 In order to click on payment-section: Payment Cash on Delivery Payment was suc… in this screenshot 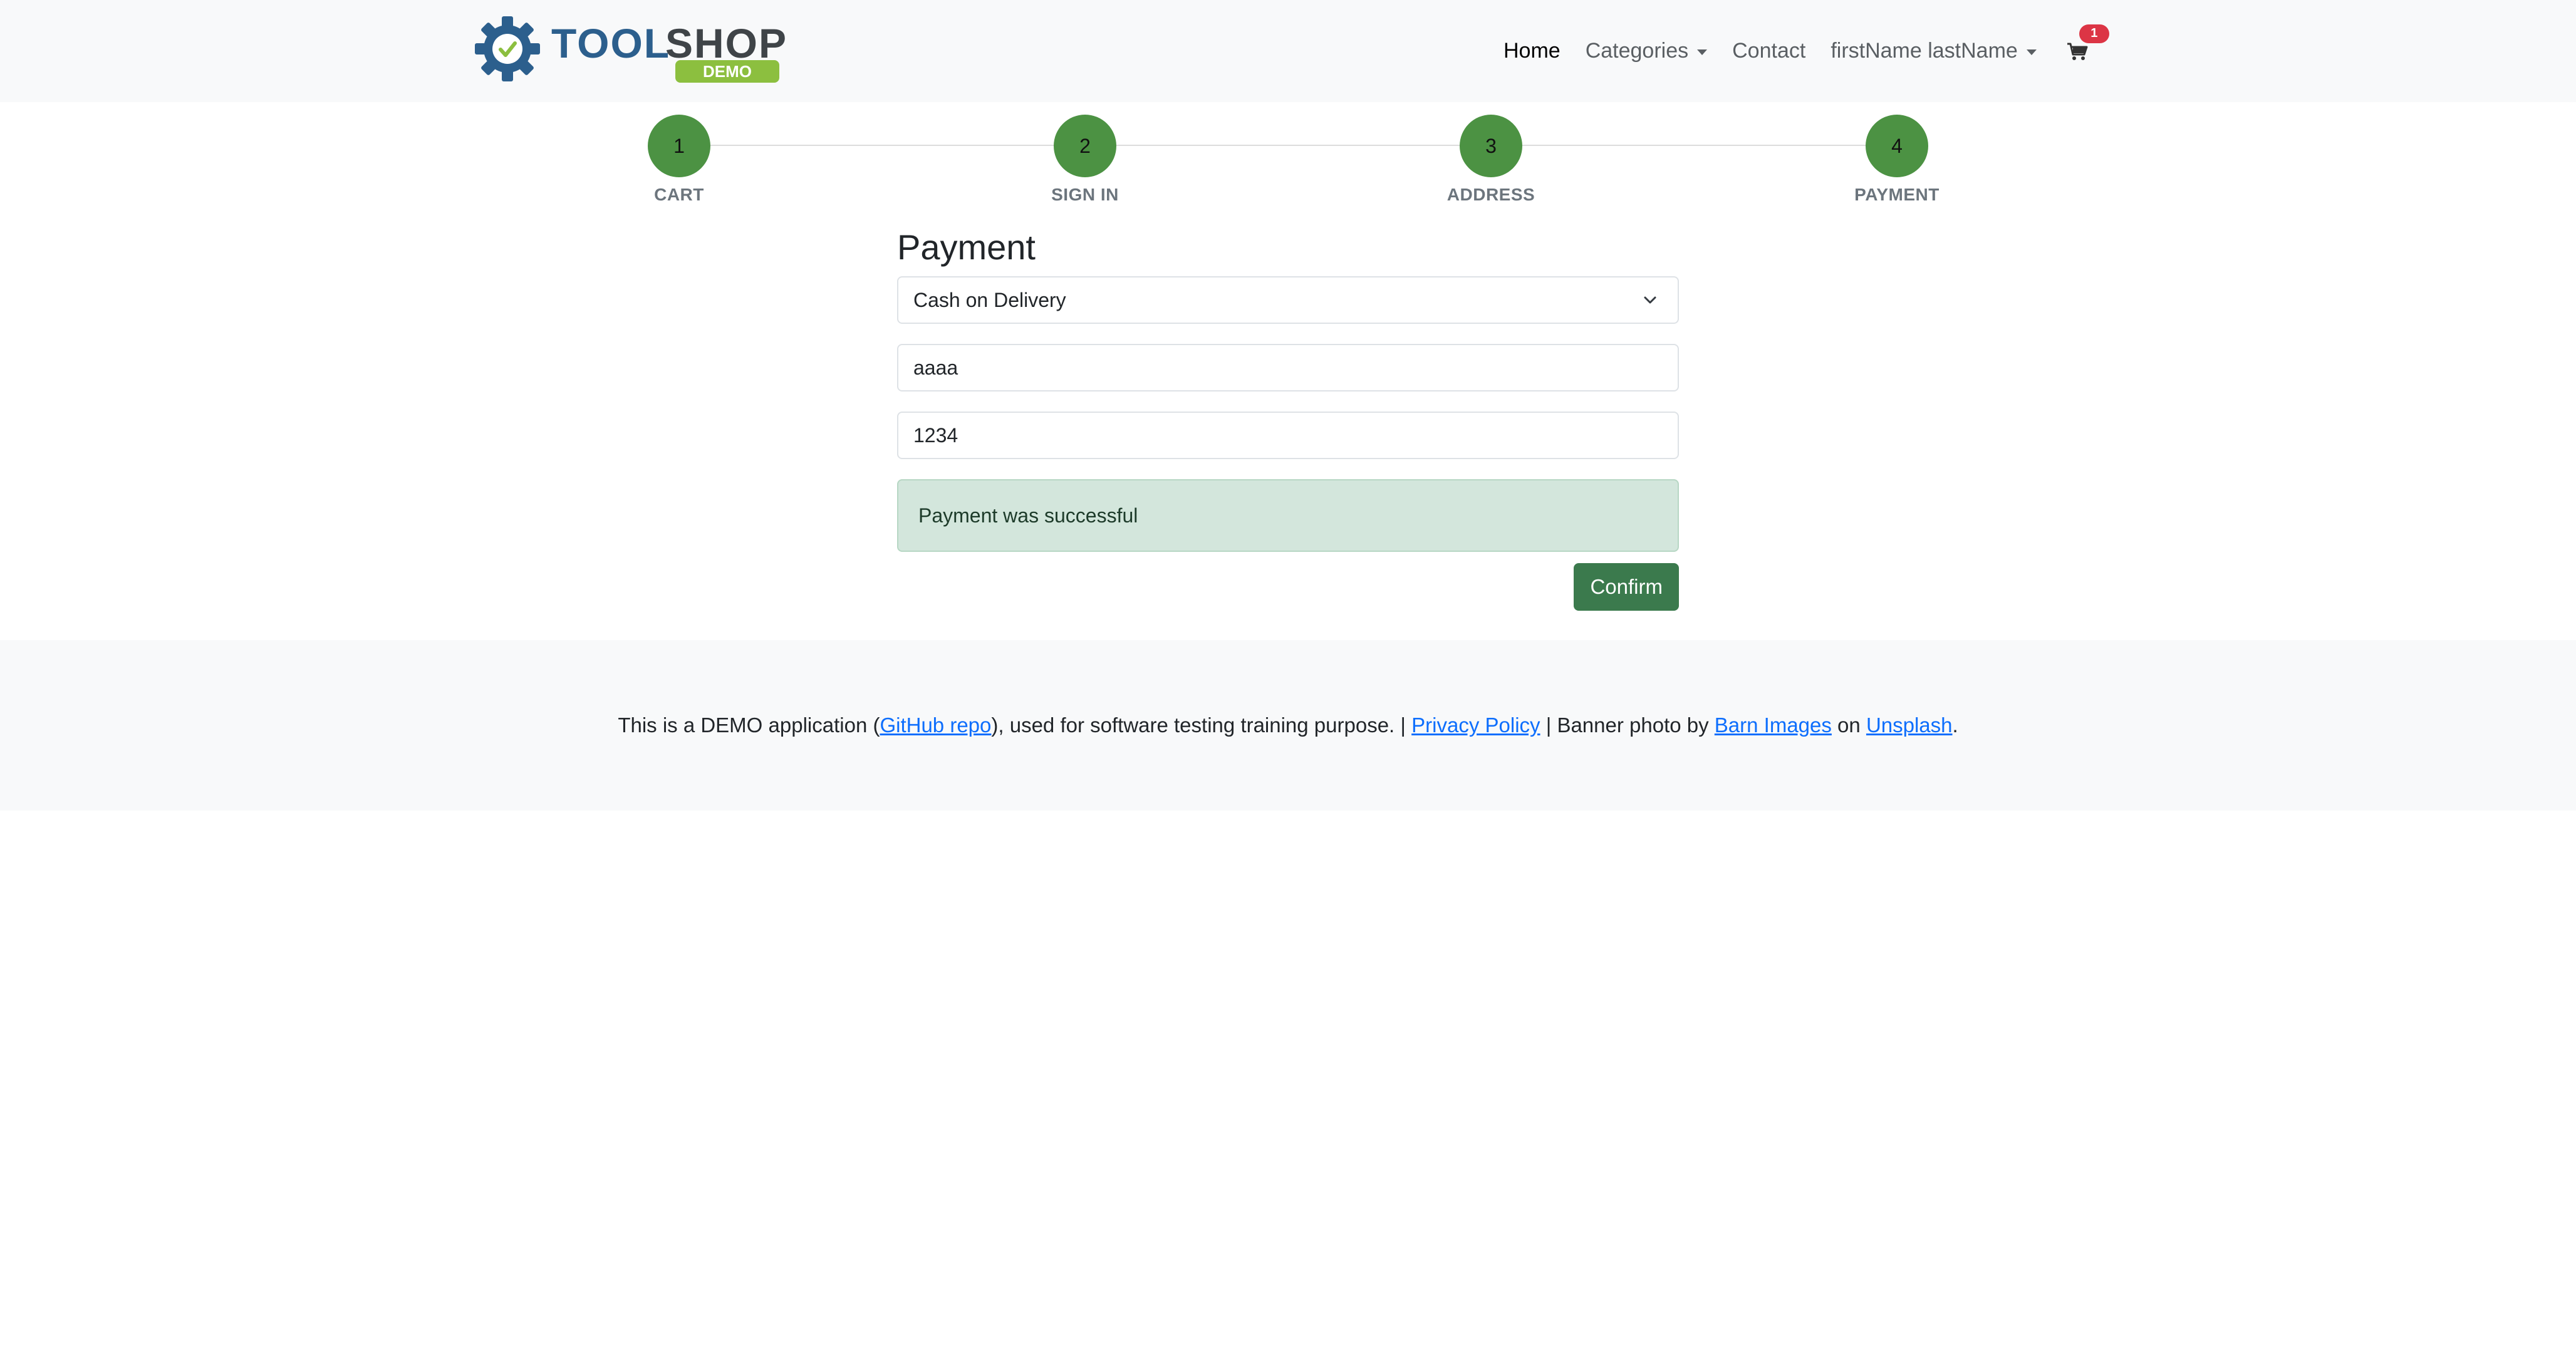, I will do `click(1288, 417)`.